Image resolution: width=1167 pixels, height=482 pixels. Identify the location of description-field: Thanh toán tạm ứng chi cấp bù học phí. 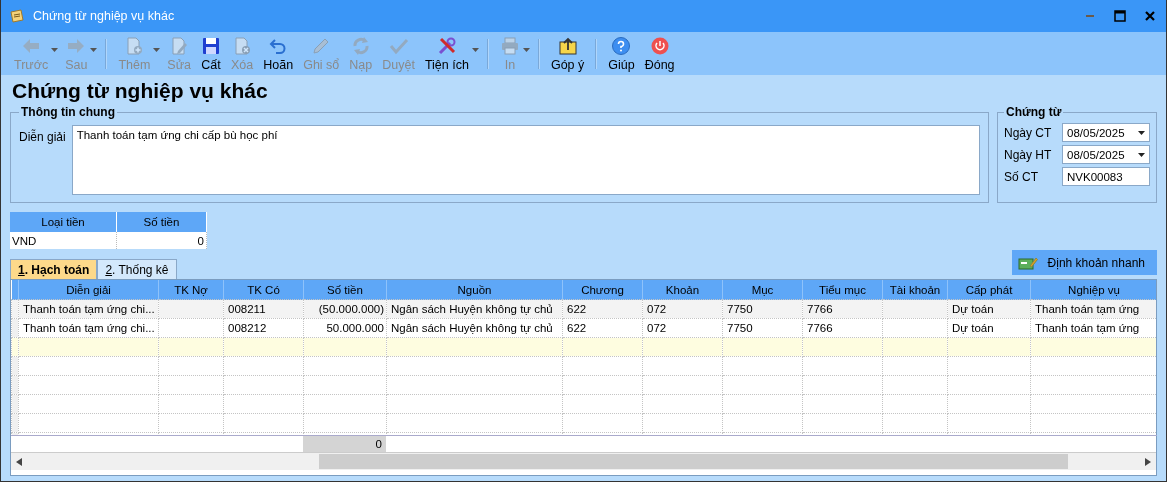
(525, 160).